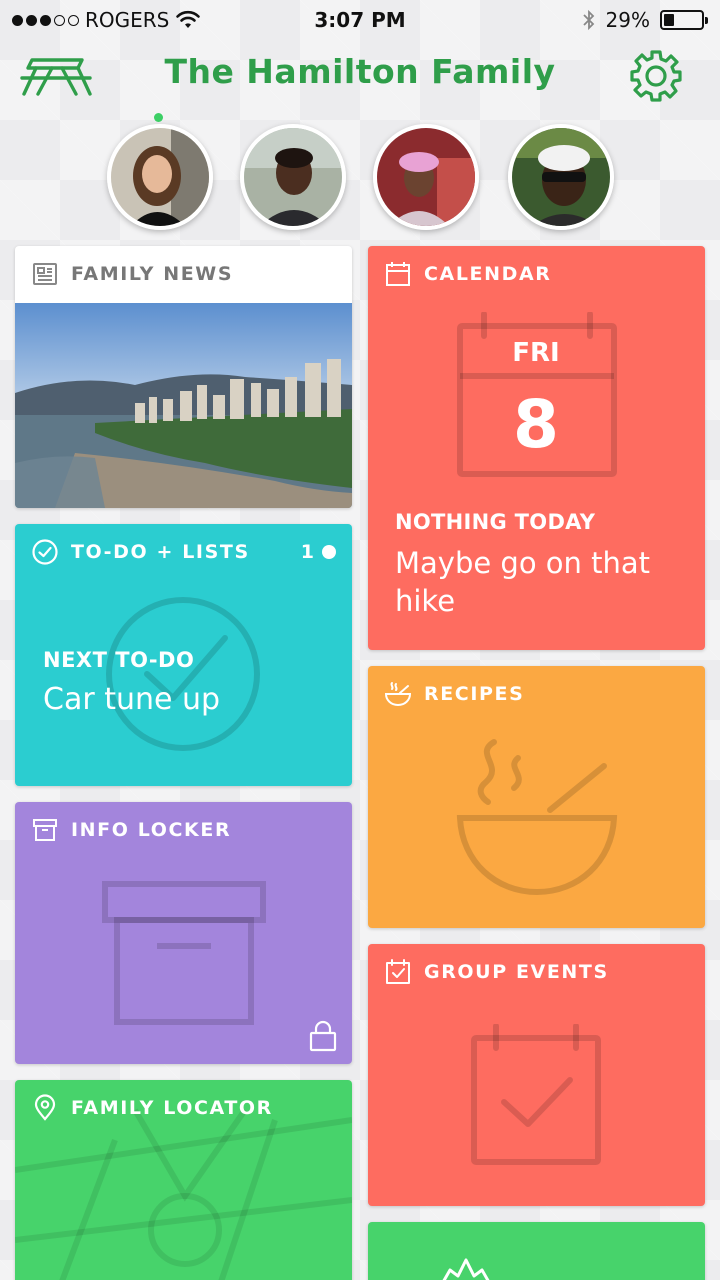  I want to click on lock-icon, so click(323, 1036).